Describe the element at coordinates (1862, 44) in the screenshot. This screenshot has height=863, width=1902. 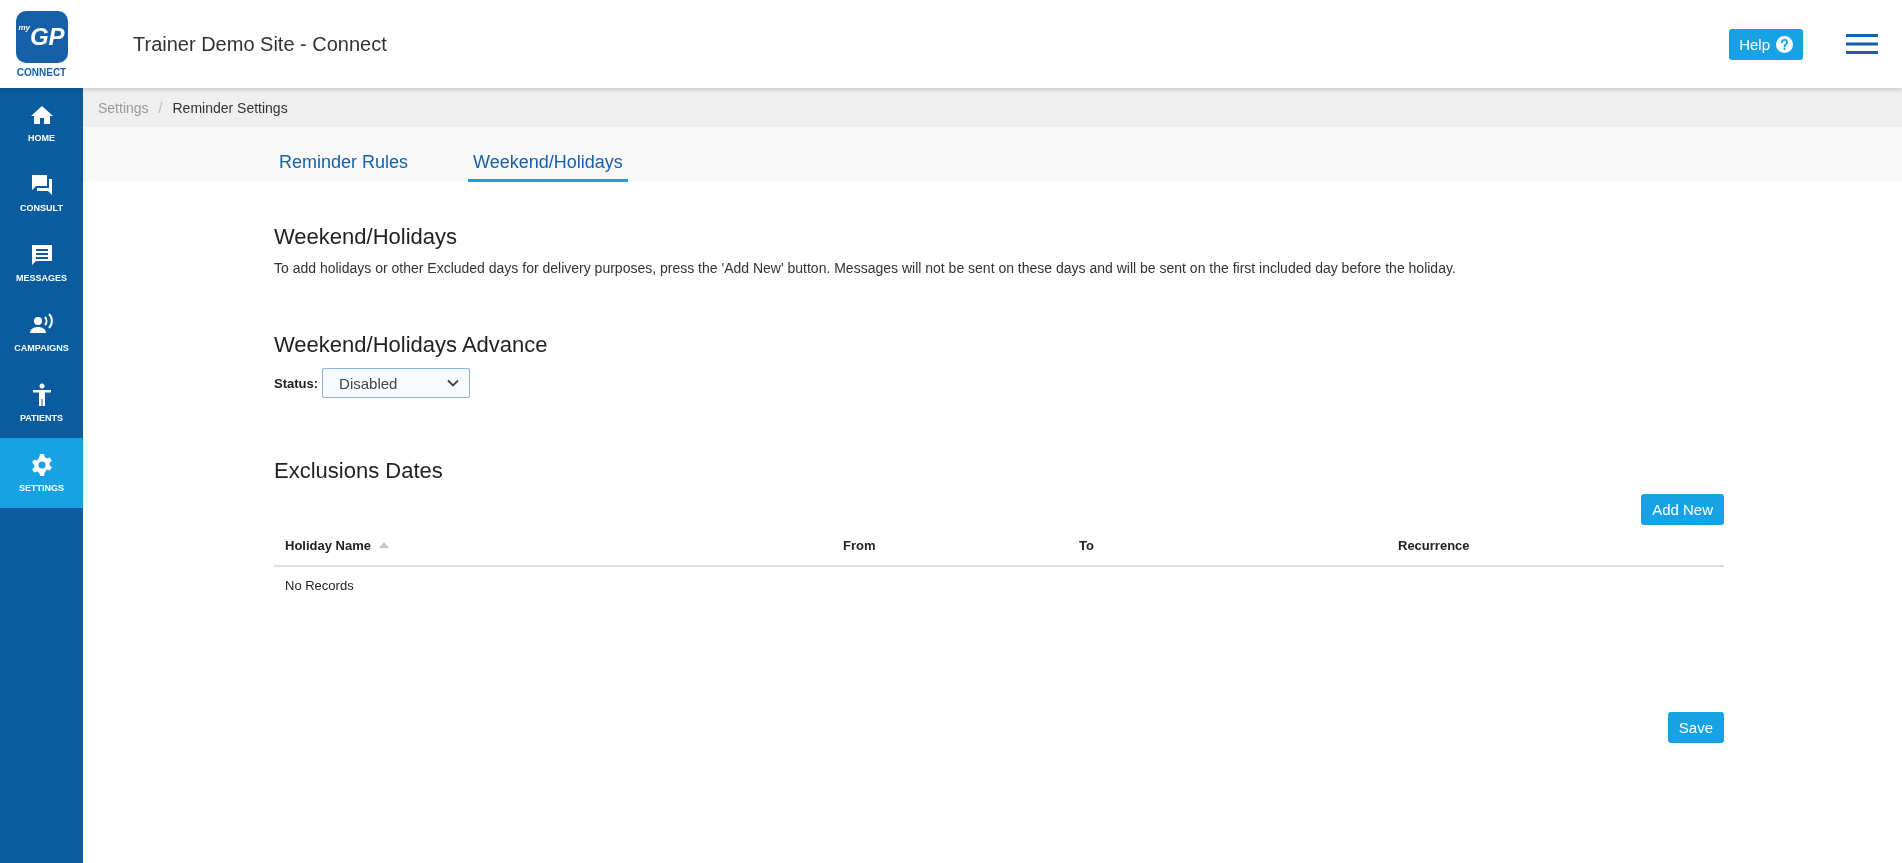
I see `menu-icon` at that location.